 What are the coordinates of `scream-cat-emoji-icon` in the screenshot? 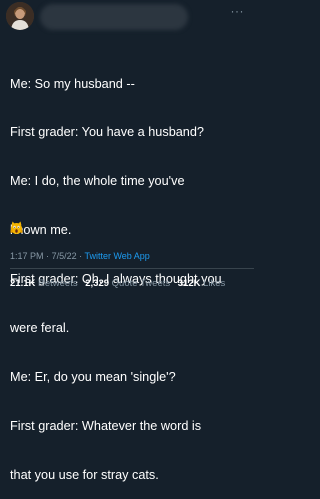 It's located at (16, 227).